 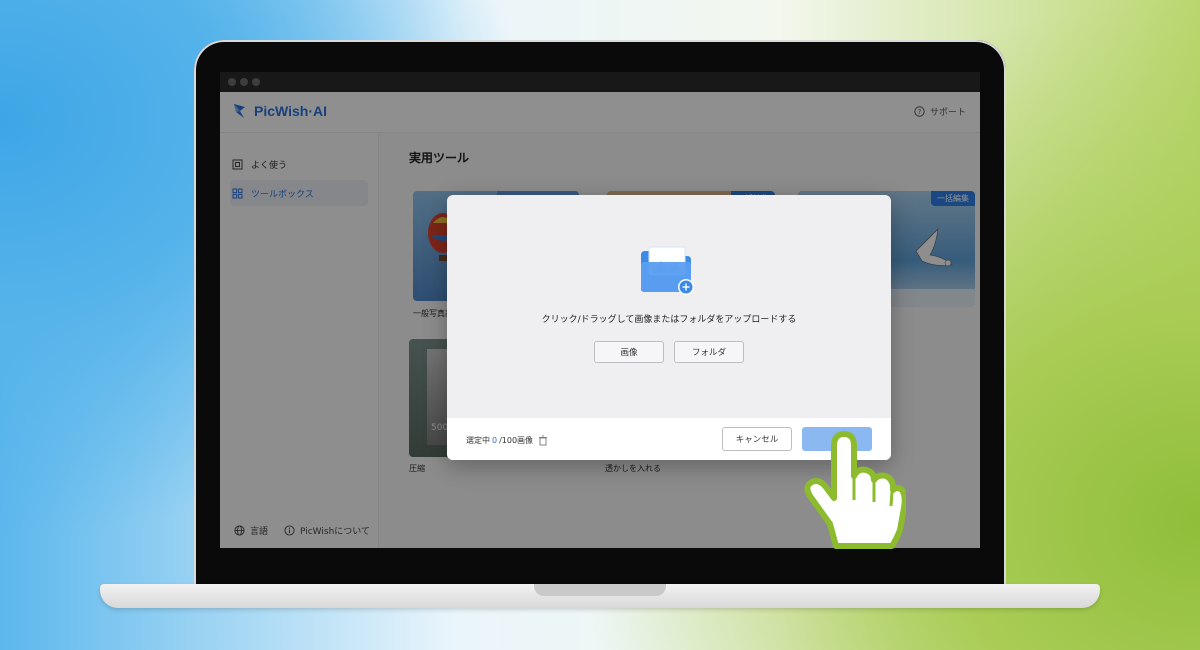 I want to click on selected-count: 選定中 0 /100画像, so click(x=507, y=440).